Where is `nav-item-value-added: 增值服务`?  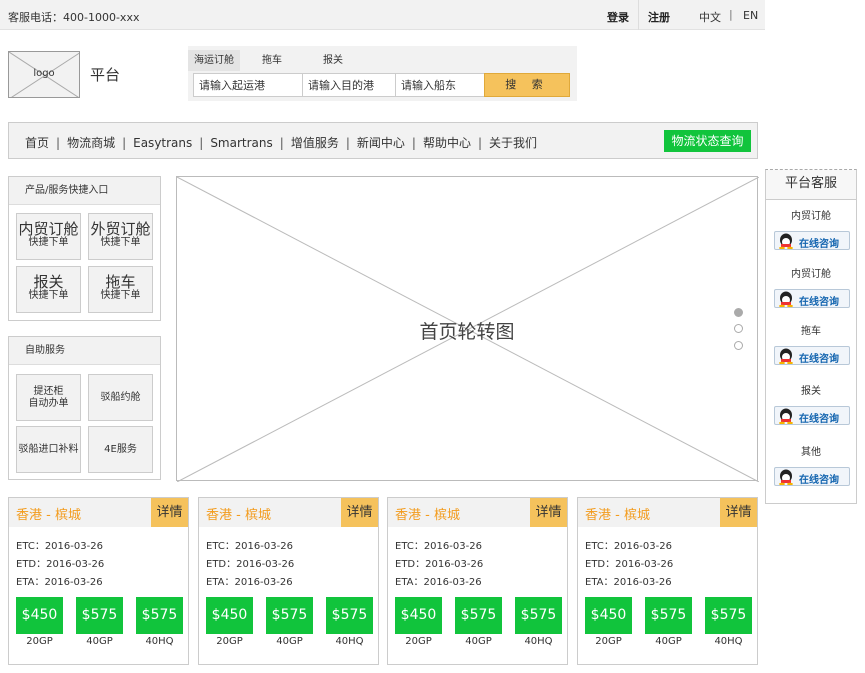 nav-item-value-added: 增值服务 is located at coordinates (315, 142).